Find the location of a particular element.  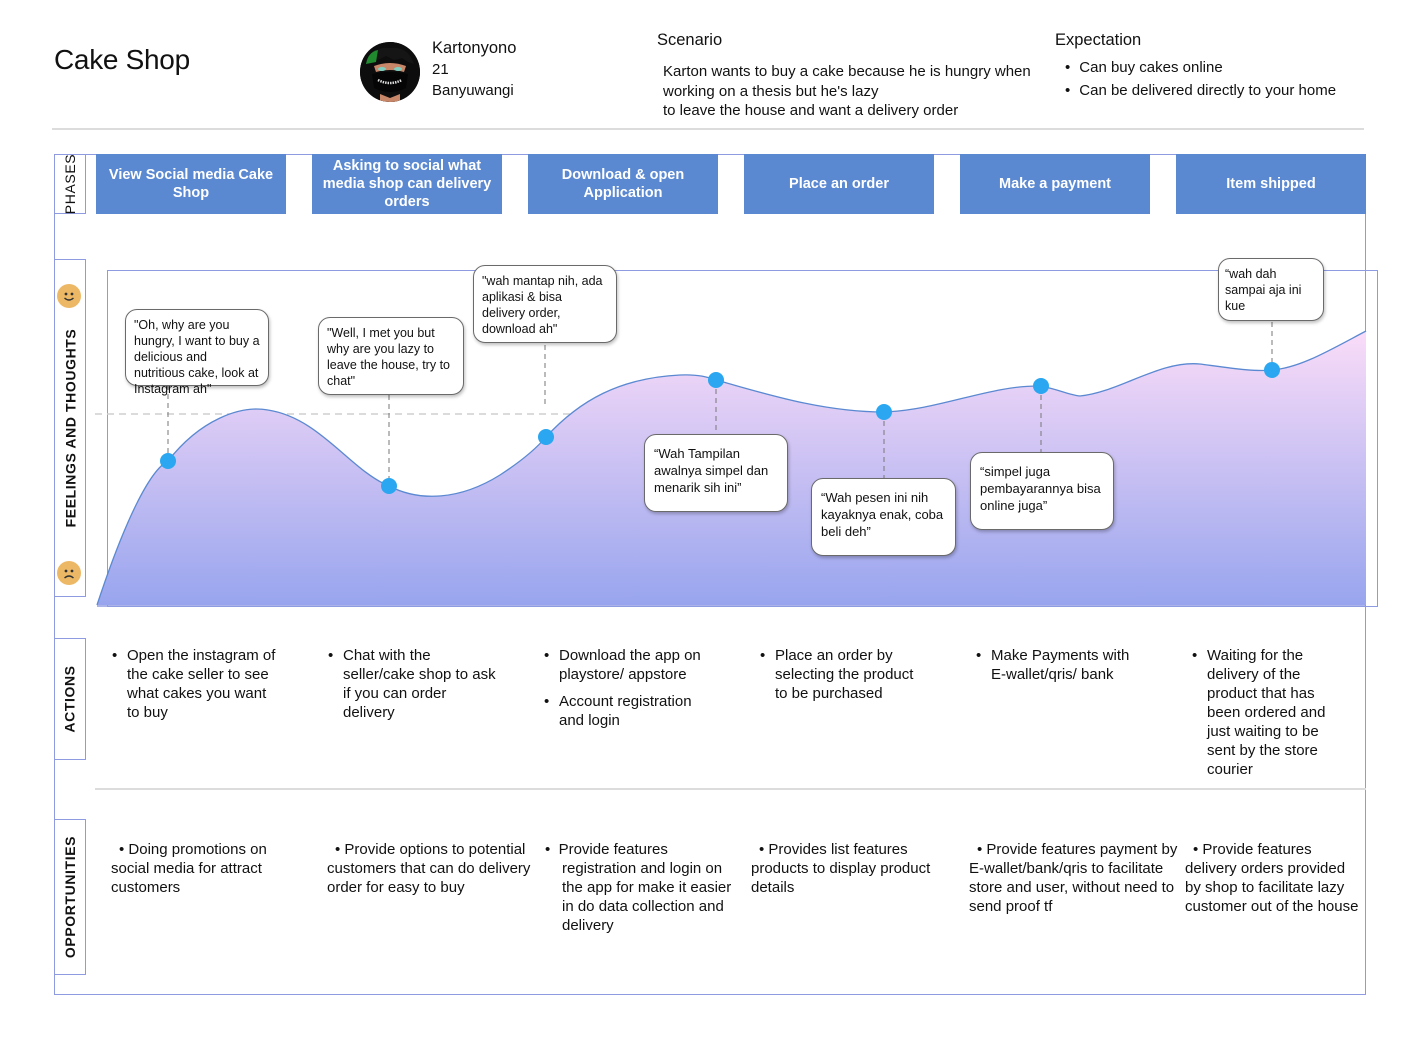

happy-face-icon is located at coordinates (69, 296).